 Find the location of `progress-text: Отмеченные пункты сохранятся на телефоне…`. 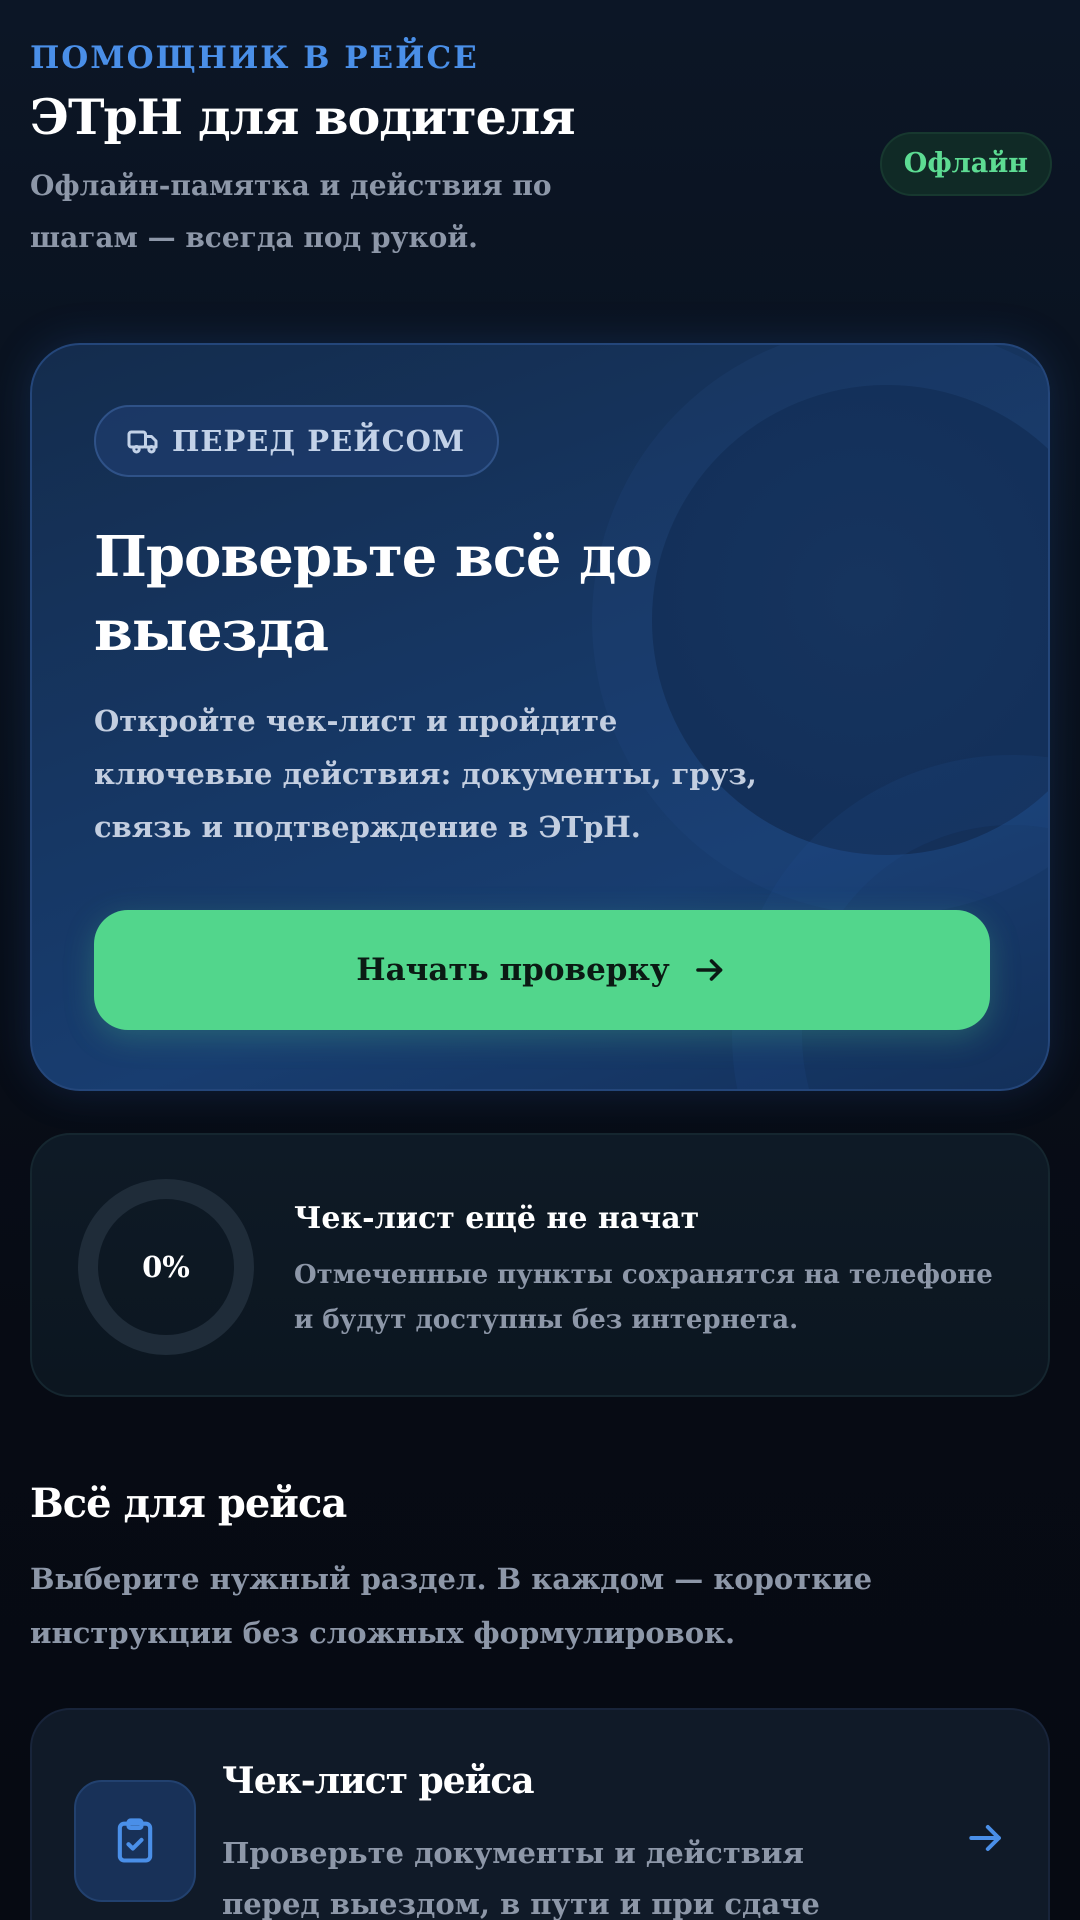

progress-text: Отмеченные пункты сохранятся на телефоне… is located at coordinates (643, 1297).